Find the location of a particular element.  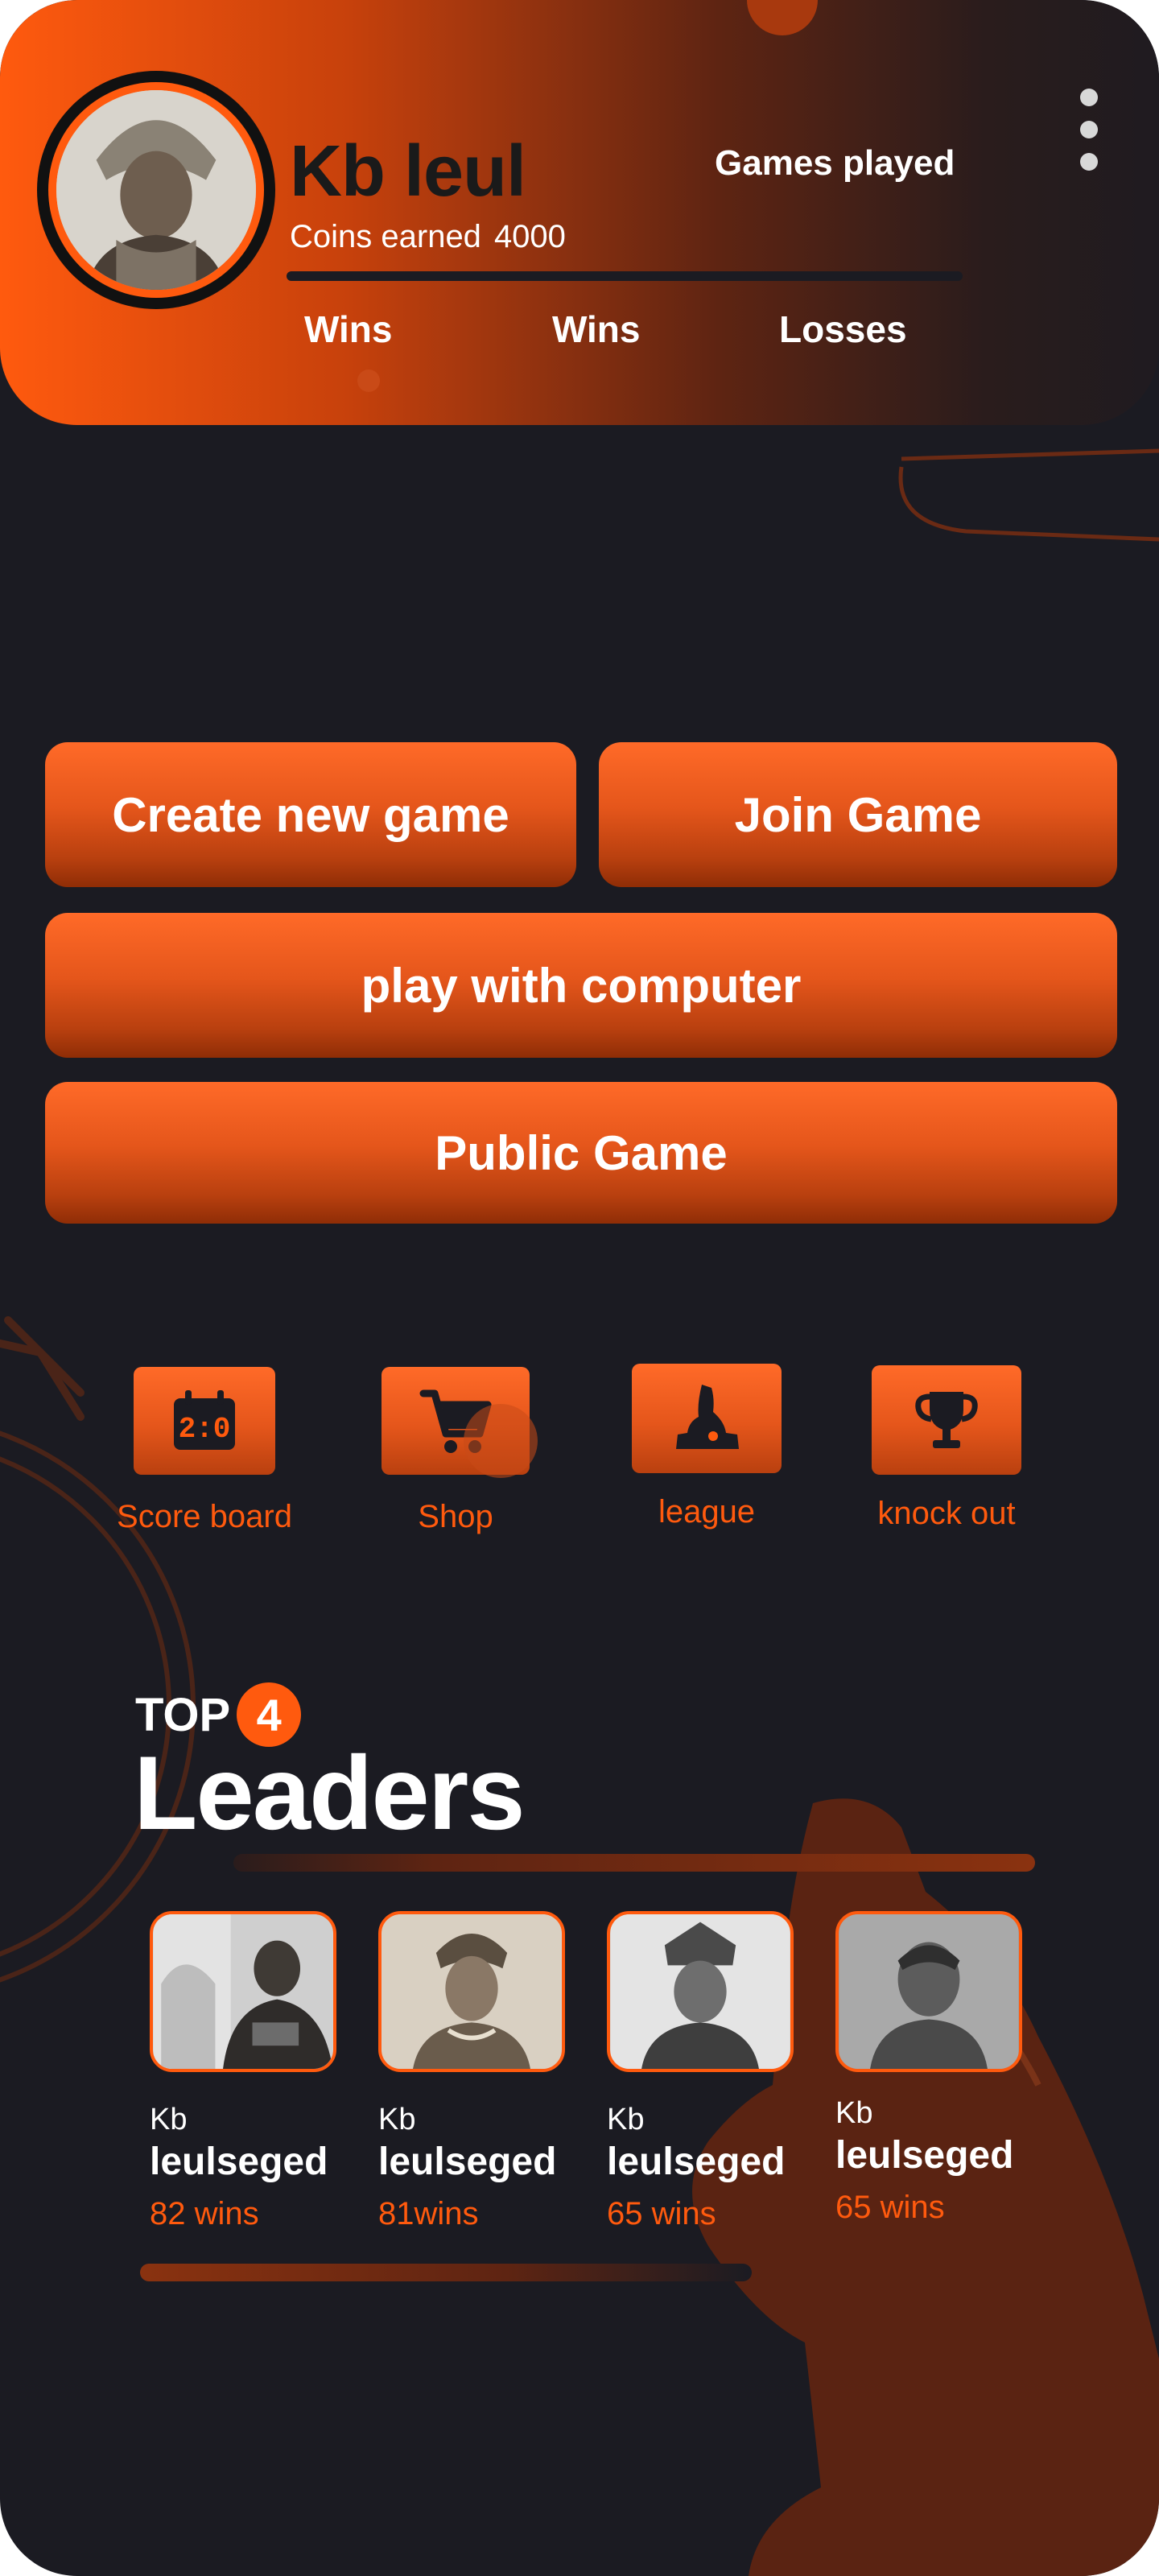

games-played-label: Games played is located at coordinates (835, 163).